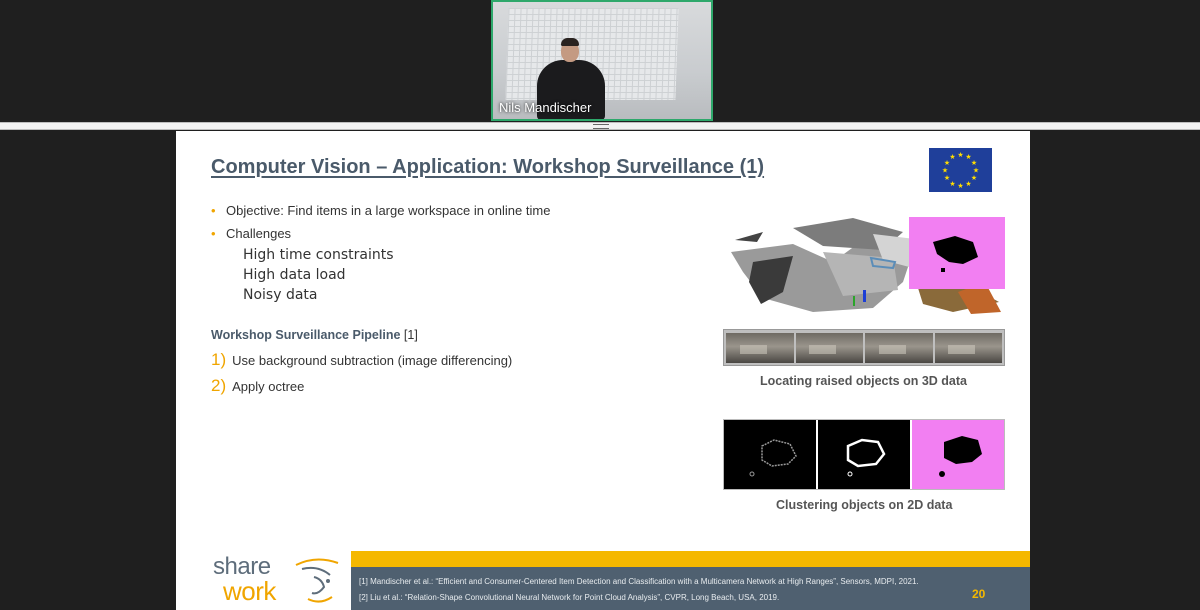  I want to click on camera-thumbnail-strip, so click(864, 347).